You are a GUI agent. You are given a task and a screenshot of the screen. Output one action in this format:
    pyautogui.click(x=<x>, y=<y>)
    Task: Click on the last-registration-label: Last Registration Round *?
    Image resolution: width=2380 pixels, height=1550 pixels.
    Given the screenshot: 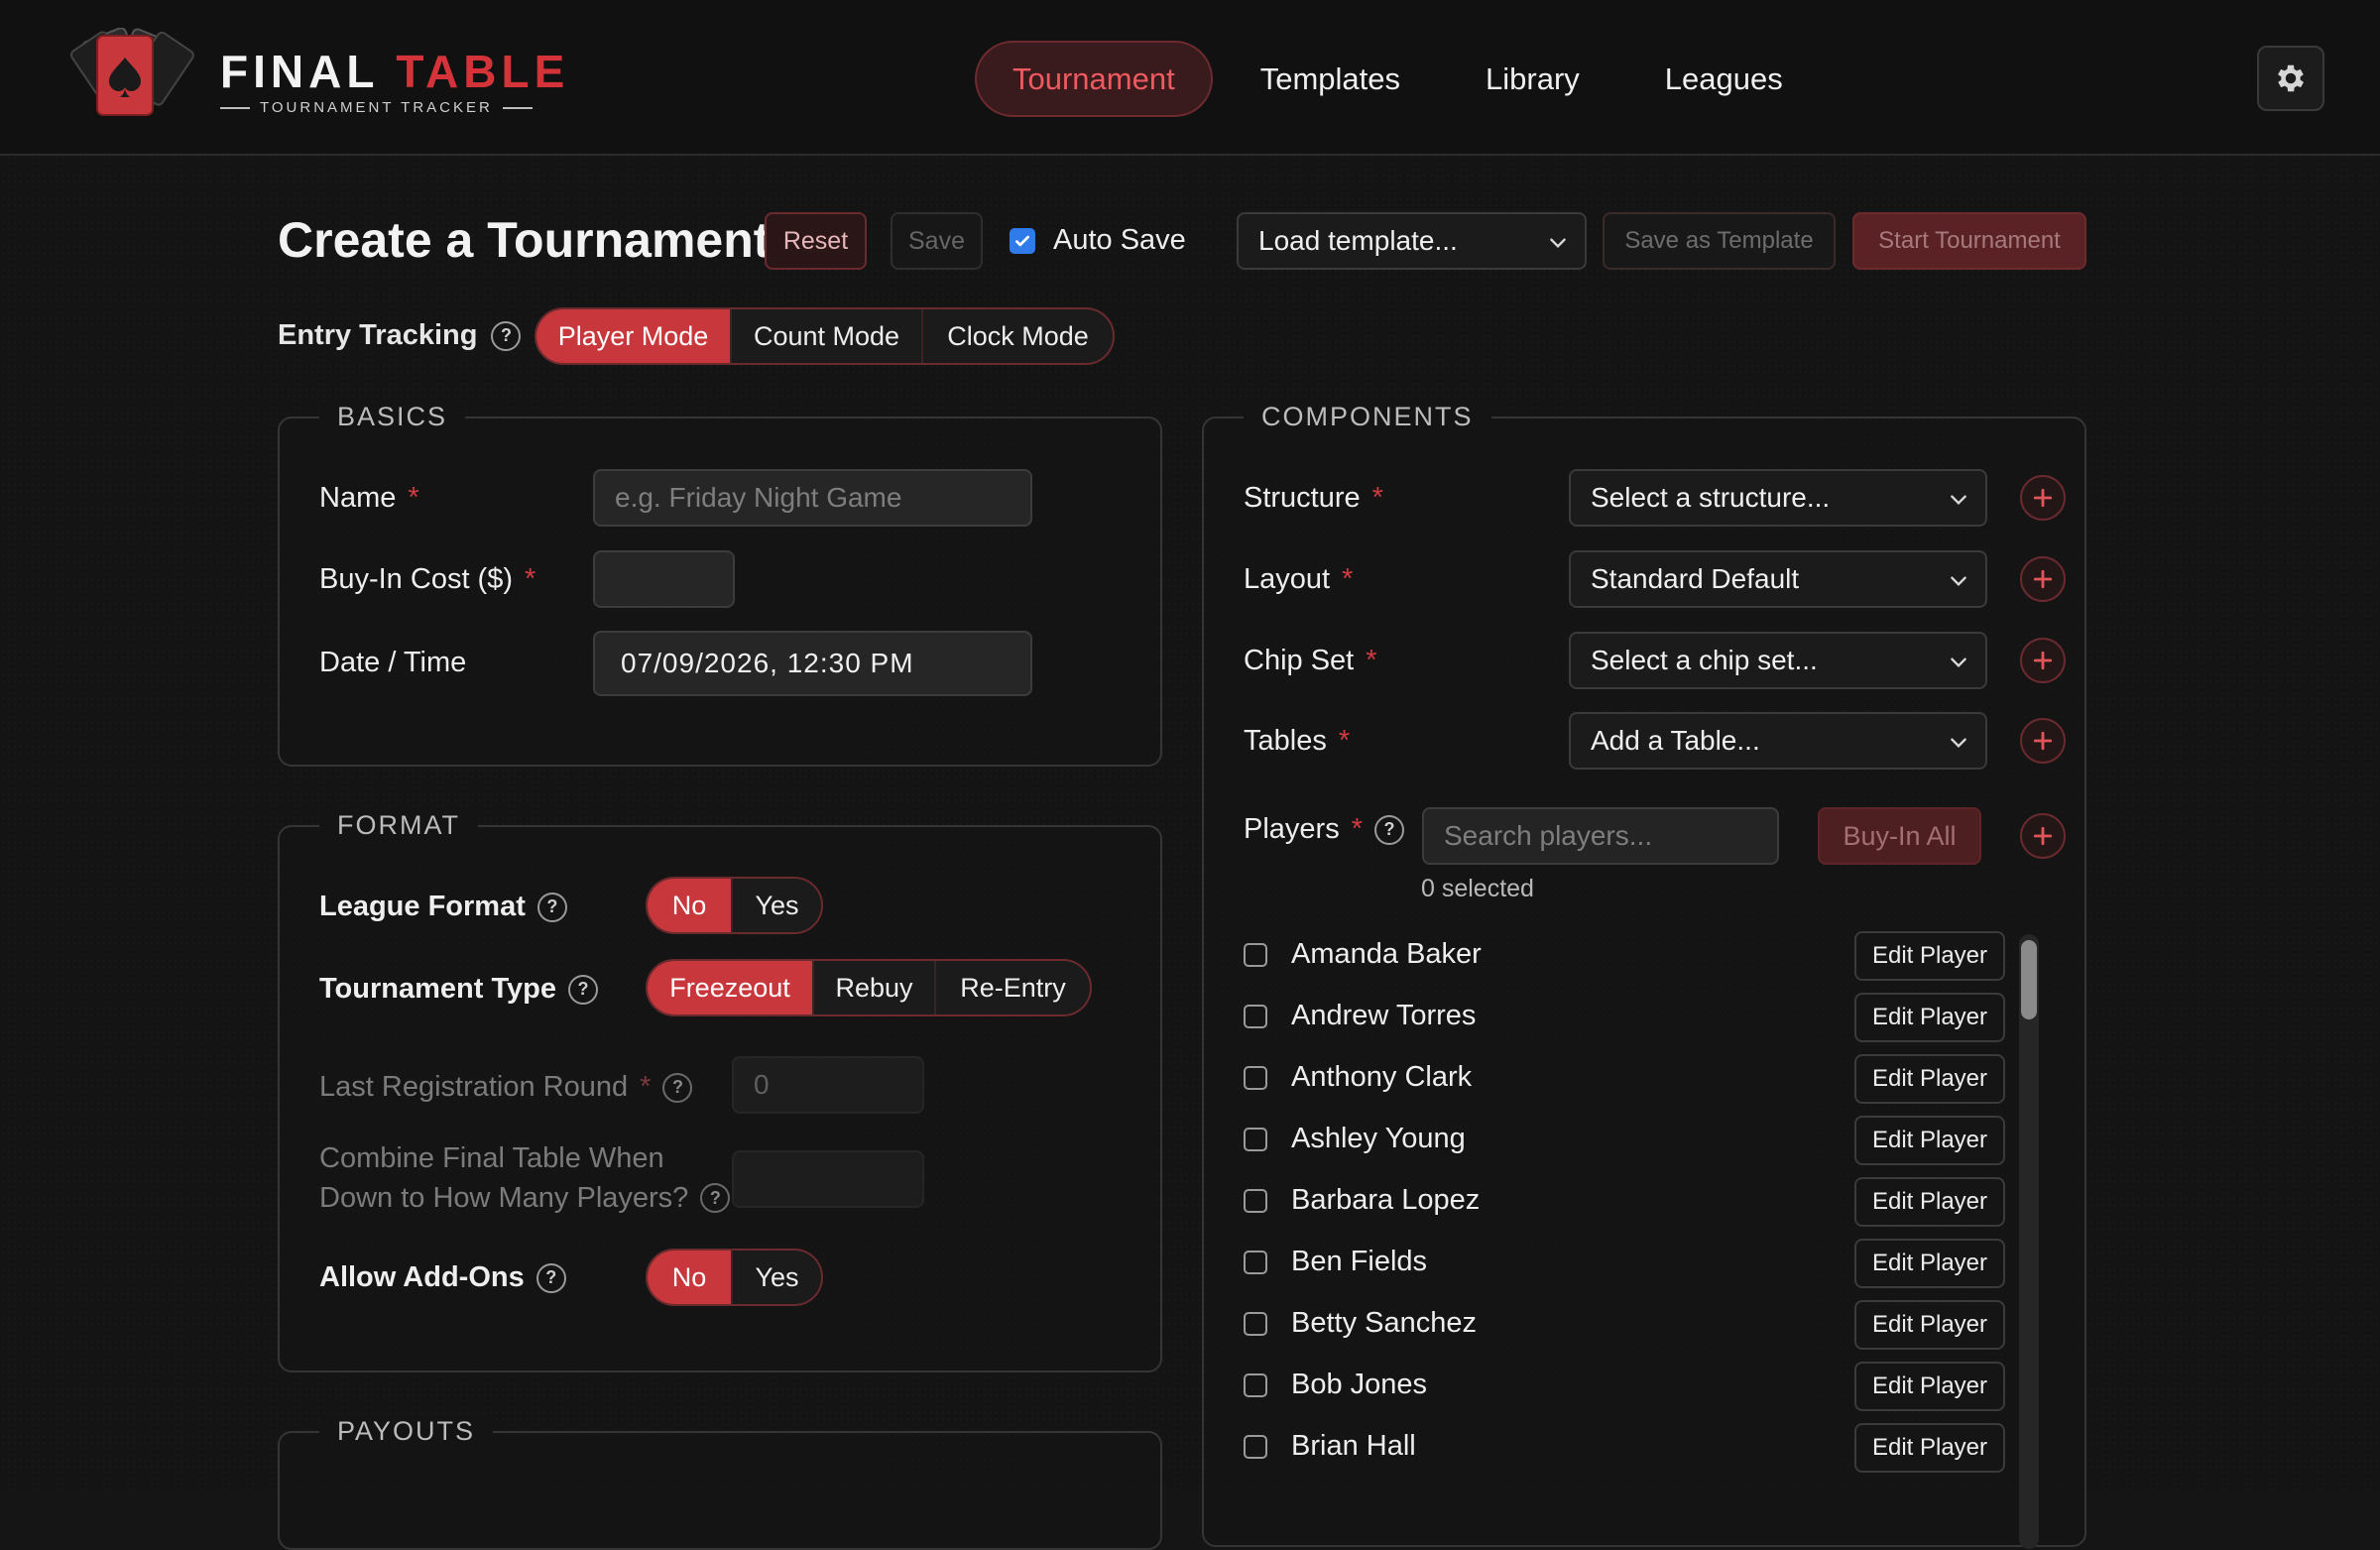 What is the action you would take?
    pyautogui.click(x=506, y=1087)
    